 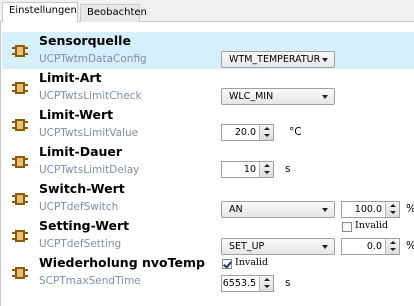 I want to click on setting-property: UCPTwtsLimitDelay, so click(x=89, y=170).